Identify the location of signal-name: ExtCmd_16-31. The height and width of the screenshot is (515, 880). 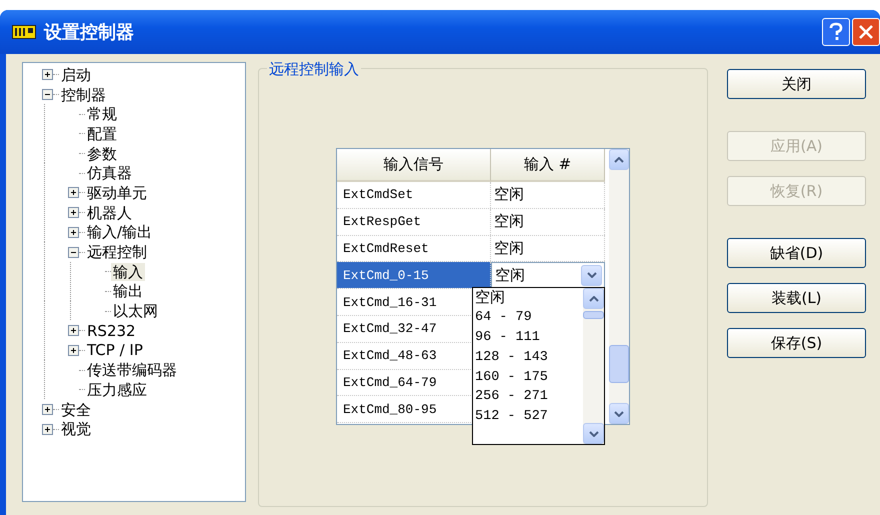
(390, 302).